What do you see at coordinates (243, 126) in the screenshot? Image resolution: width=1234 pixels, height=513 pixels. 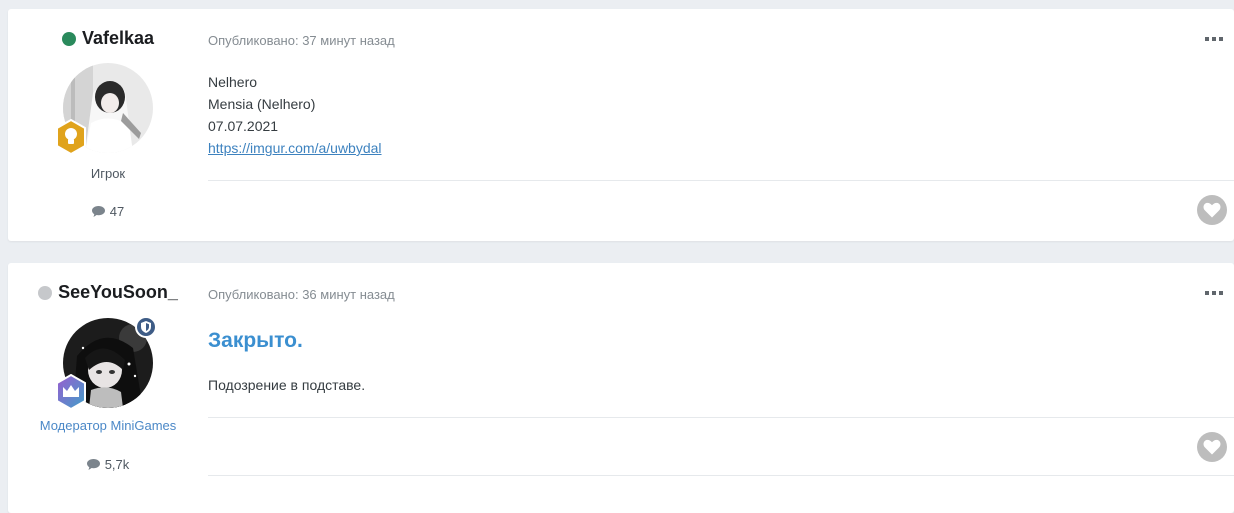 I see `post-line: 07.07.2021` at bounding box center [243, 126].